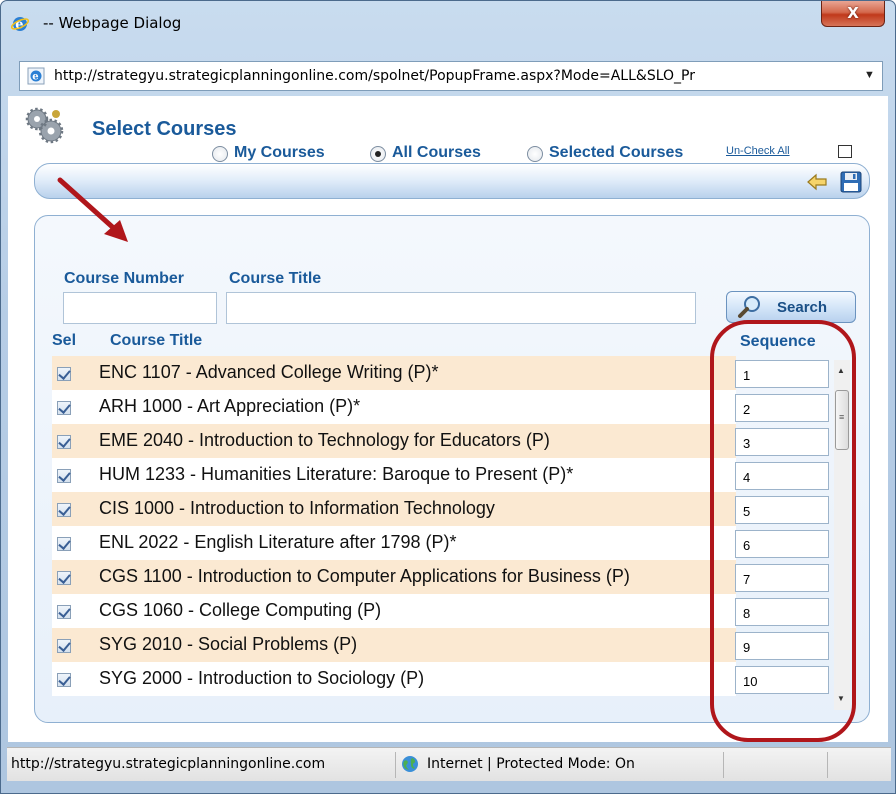  I want to click on sequence-input: 5, so click(782, 510).